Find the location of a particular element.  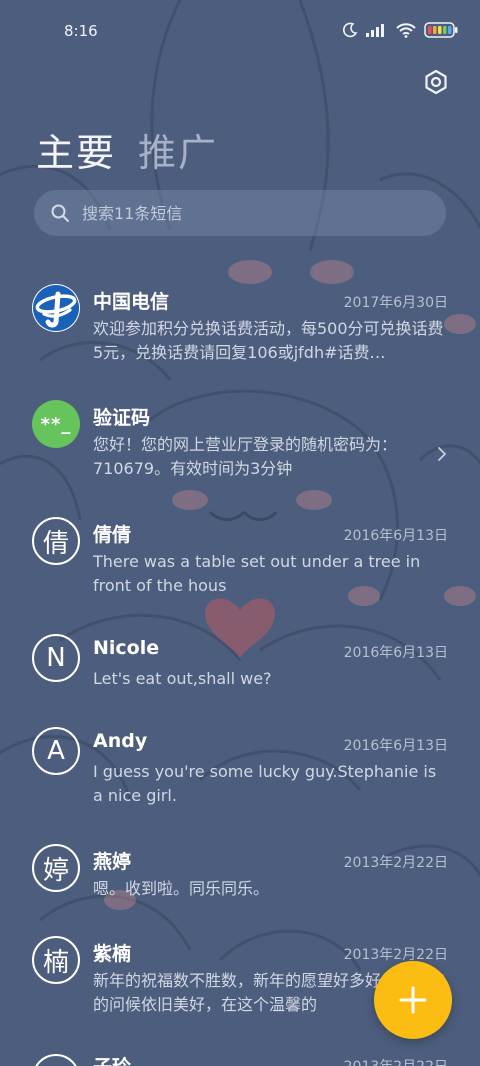

message-date: 2017年6月30日 is located at coordinates (395, 303).